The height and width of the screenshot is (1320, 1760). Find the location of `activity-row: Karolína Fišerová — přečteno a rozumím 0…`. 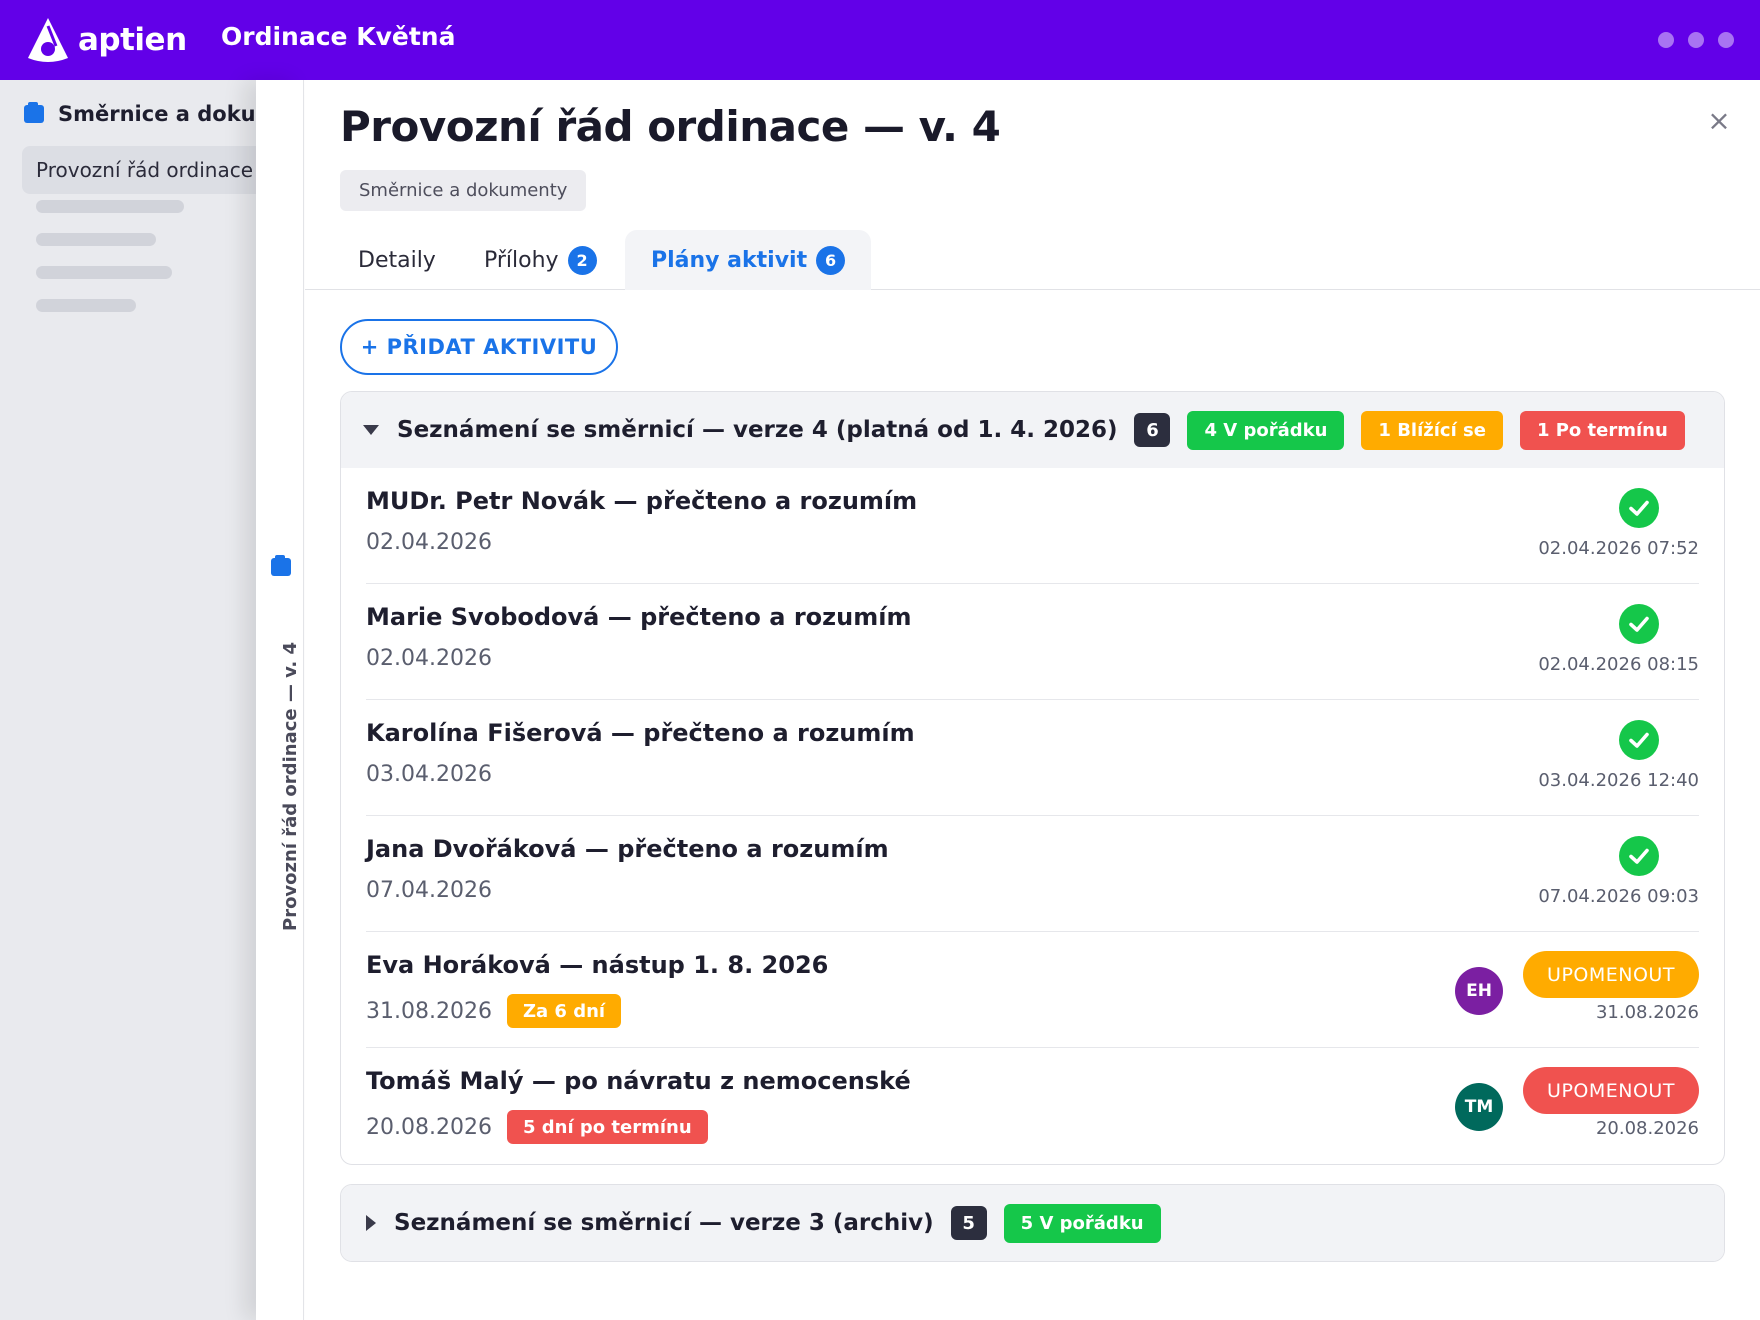

activity-row: Karolína Fišerová — přečteno a rozumím 0… is located at coordinates (1032, 758).